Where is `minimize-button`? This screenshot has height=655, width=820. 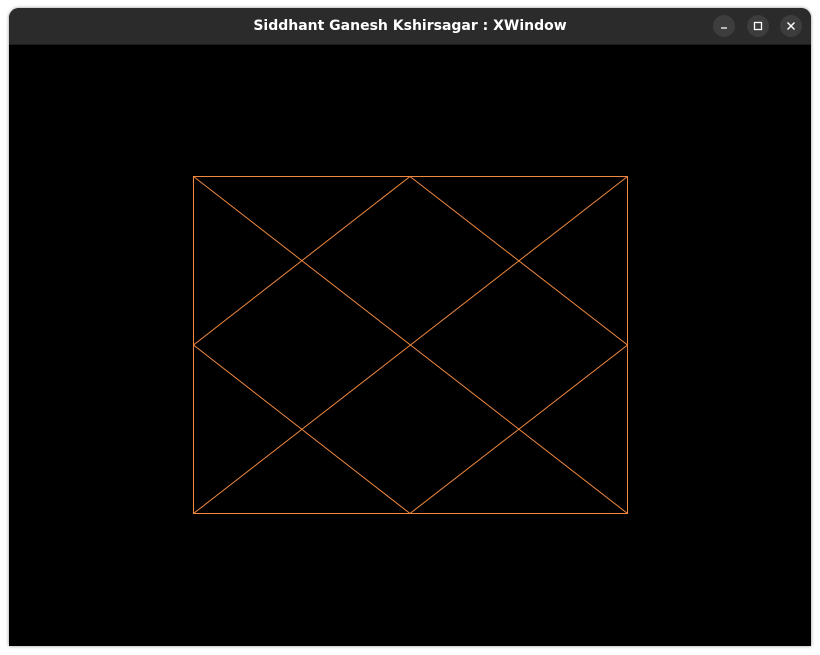 minimize-button is located at coordinates (724, 26).